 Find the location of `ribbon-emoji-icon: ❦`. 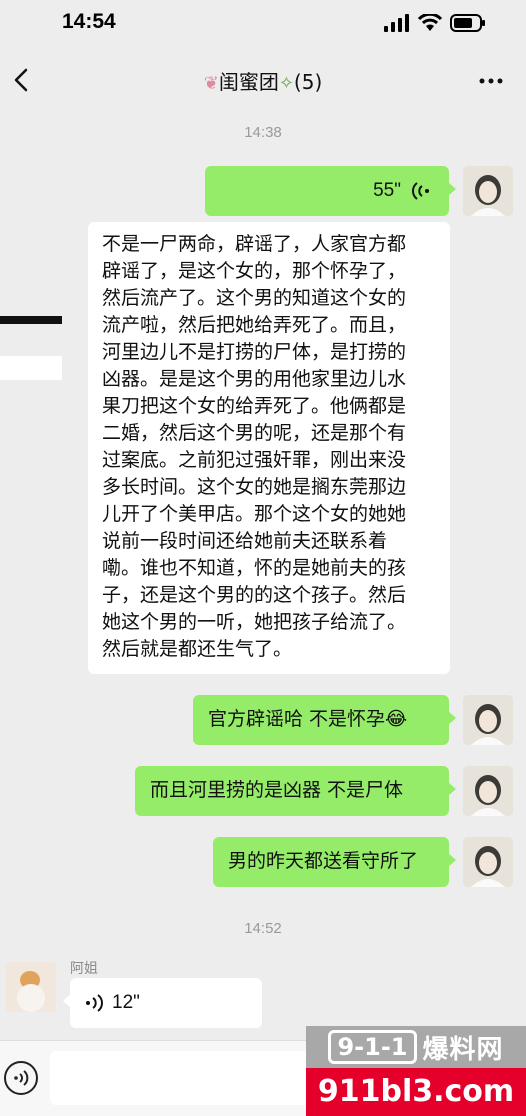

ribbon-emoji-icon: ❦ is located at coordinates (211, 83).